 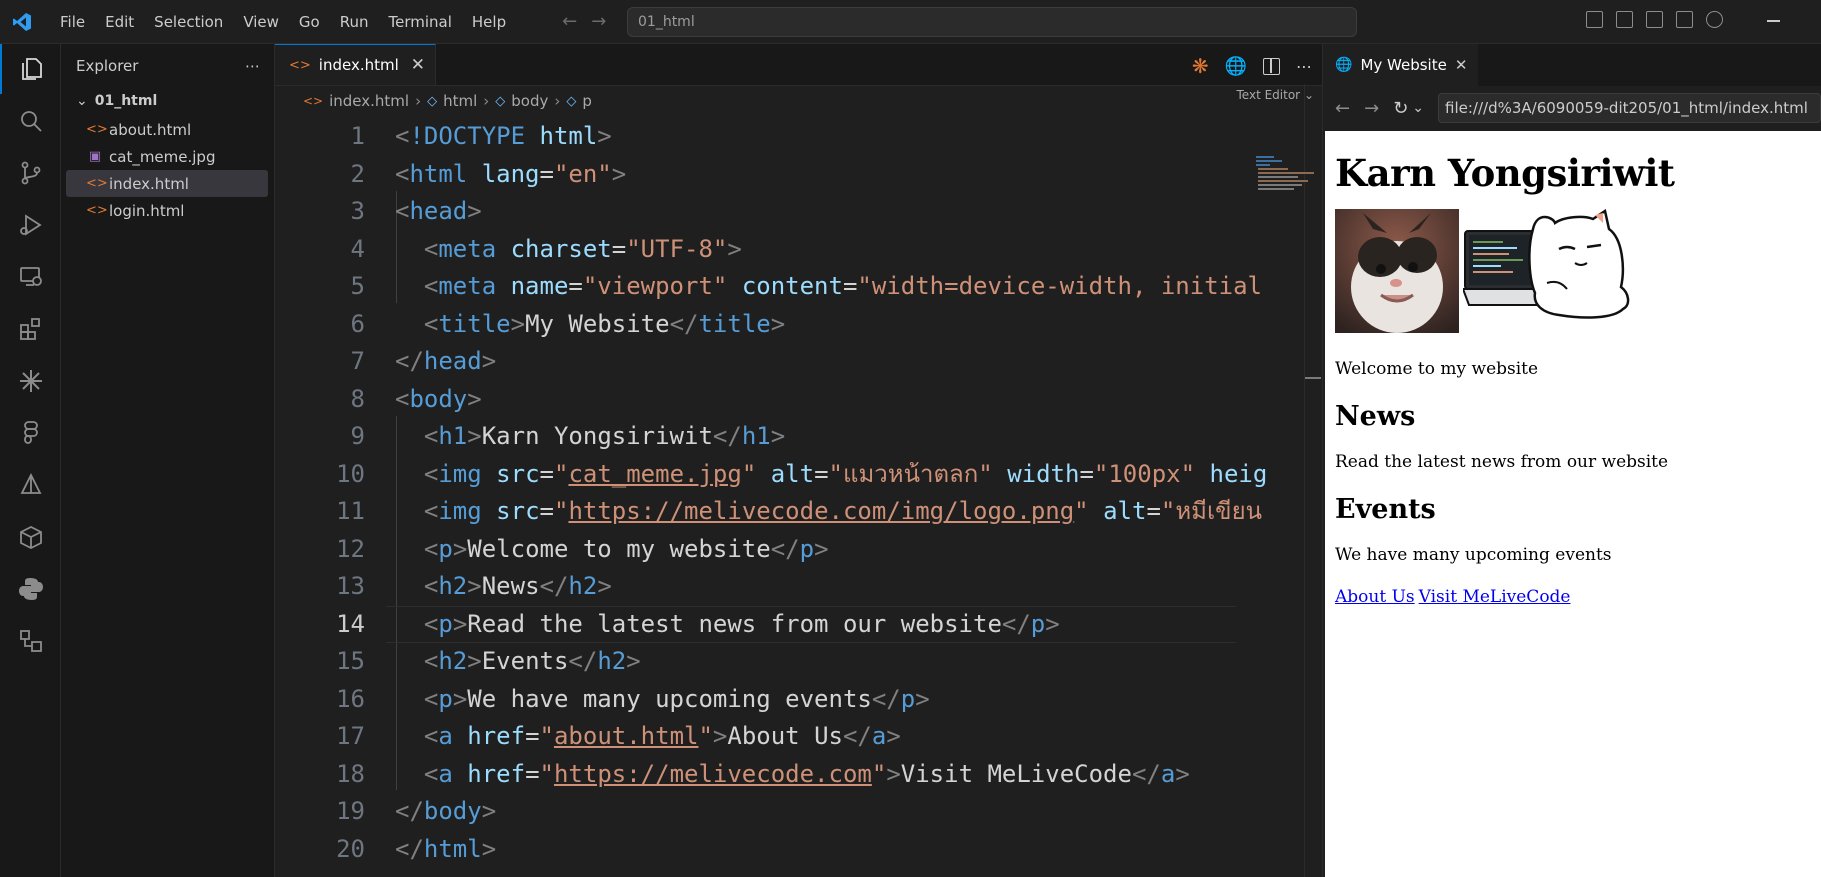 What do you see at coordinates (755, 736) in the screenshot?
I see `code-line: 17 <a href="about.html">About Us</a>` at bounding box center [755, 736].